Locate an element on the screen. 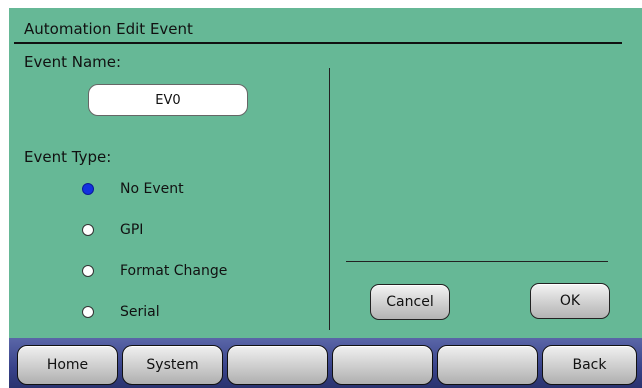  nav-system-button: System is located at coordinates (172, 365).